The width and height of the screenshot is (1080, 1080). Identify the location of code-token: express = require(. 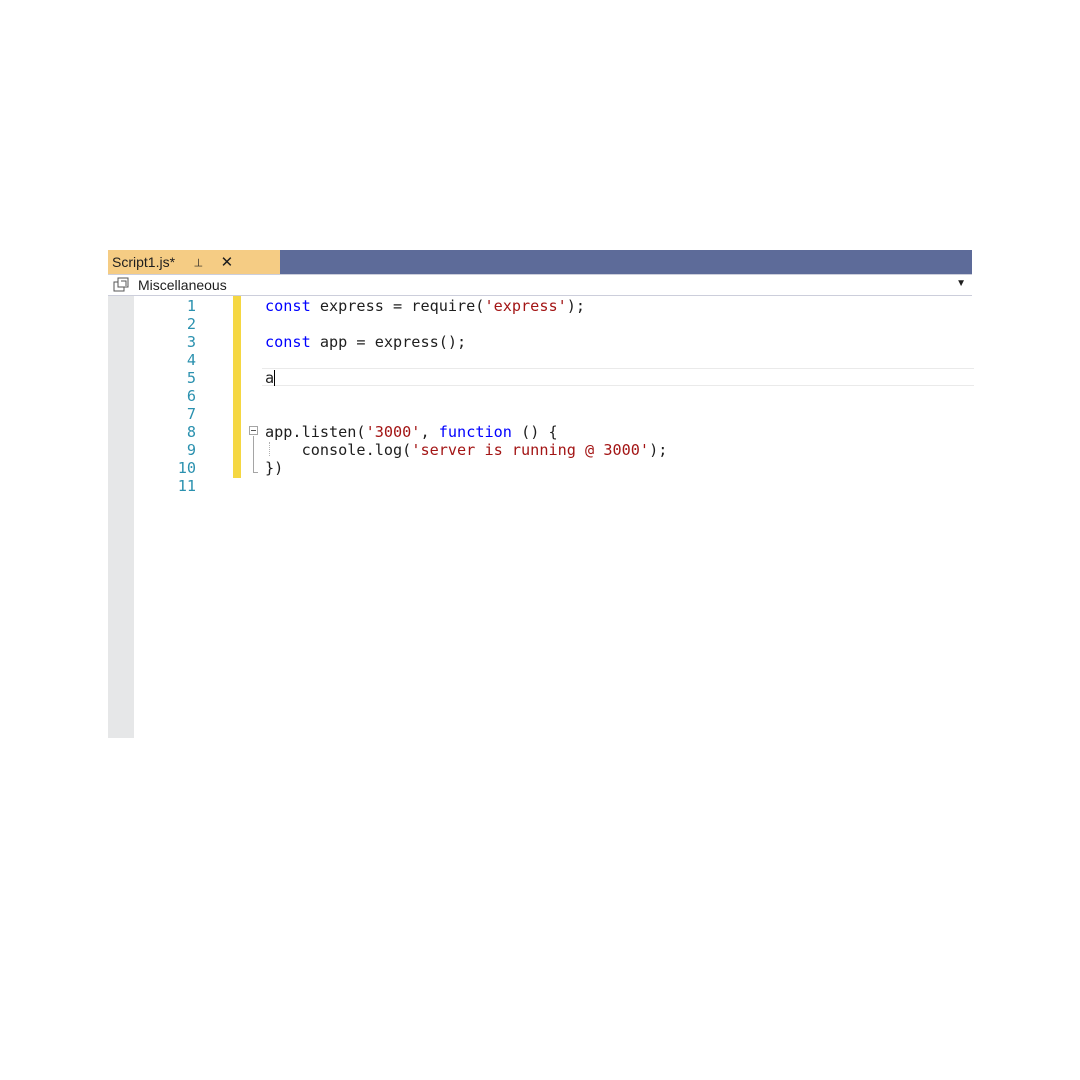
(397, 306).